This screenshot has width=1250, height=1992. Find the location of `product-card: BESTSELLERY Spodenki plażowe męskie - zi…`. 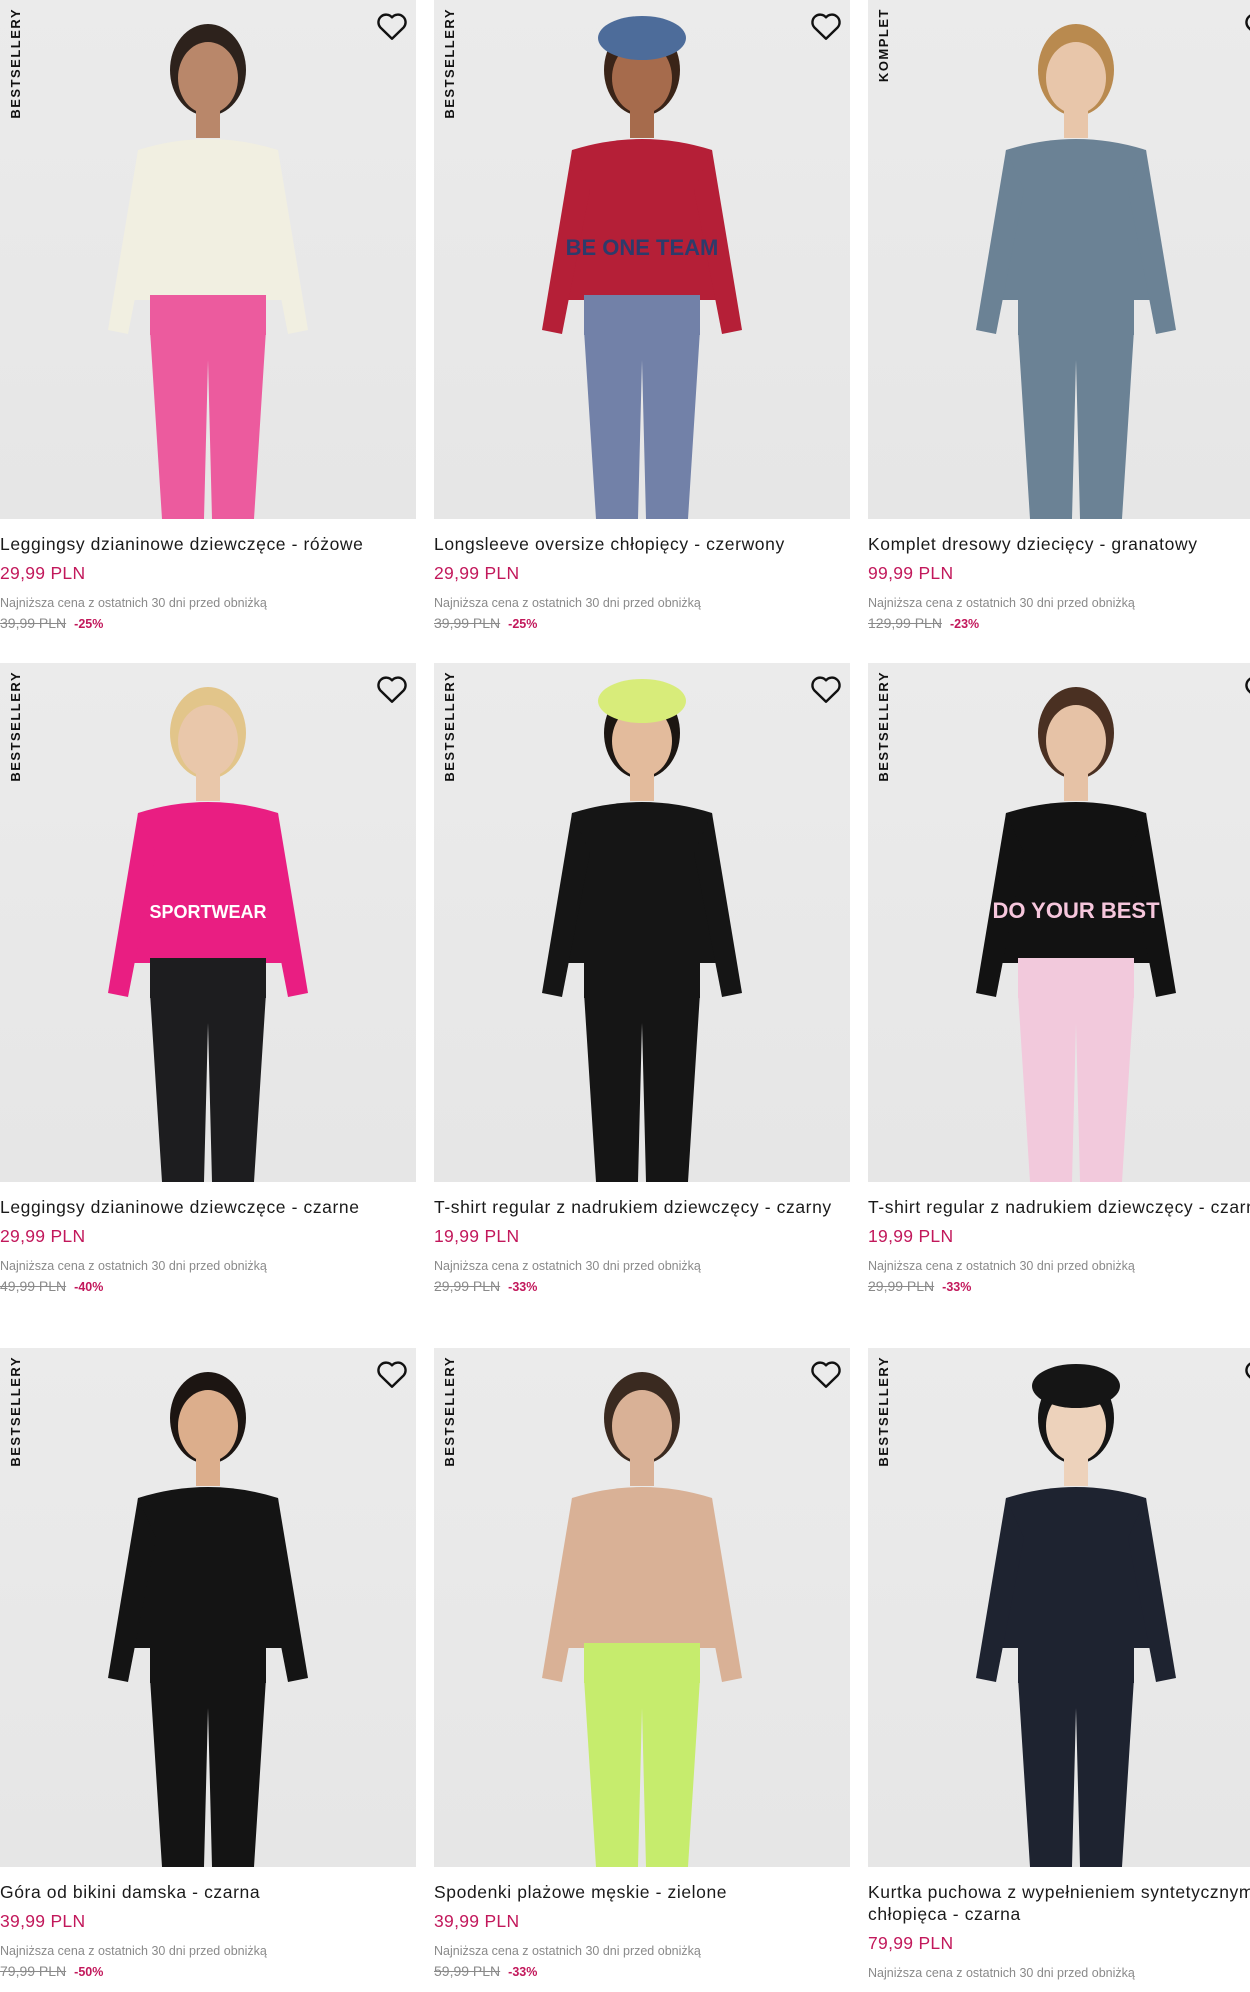

product-card: BESTSELLERY Spodenki plażowe męskie - zi… is located at coordinates (642, 1663).